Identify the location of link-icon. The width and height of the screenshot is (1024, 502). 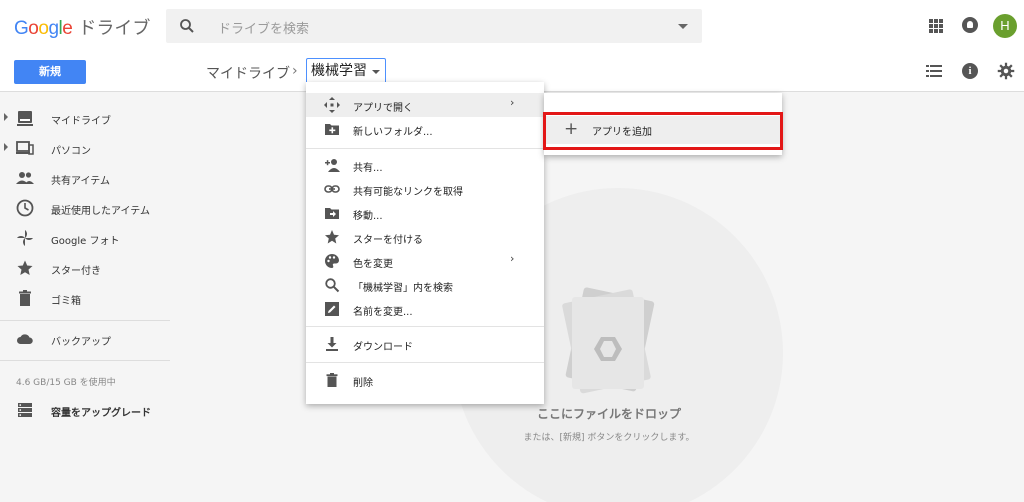
(332, 189).